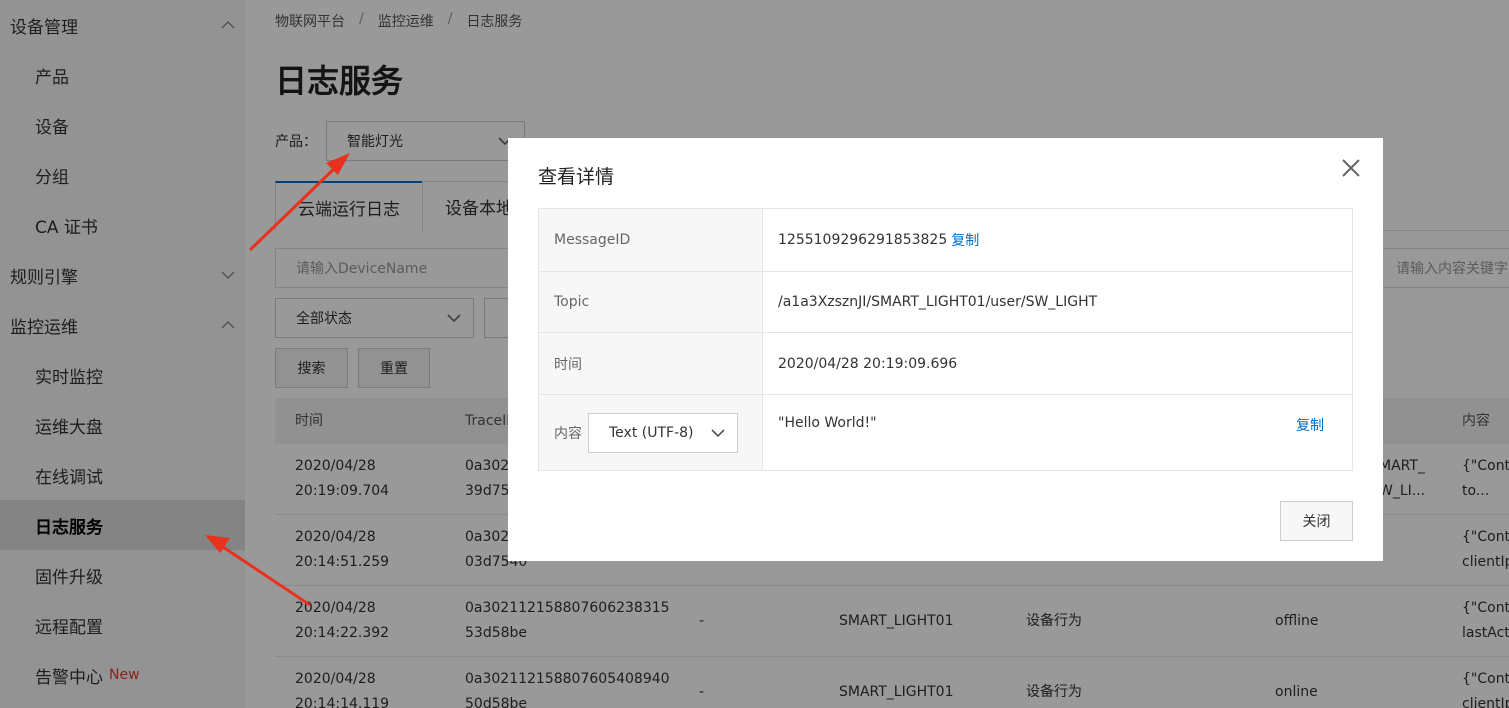 Image resolution: width=1509 pixels, height=708 pixels. What do you see at coordinates (1310, 425) in the screenshot?
I see `copy-content-link: 复制` at bounding box center [1310, 425].